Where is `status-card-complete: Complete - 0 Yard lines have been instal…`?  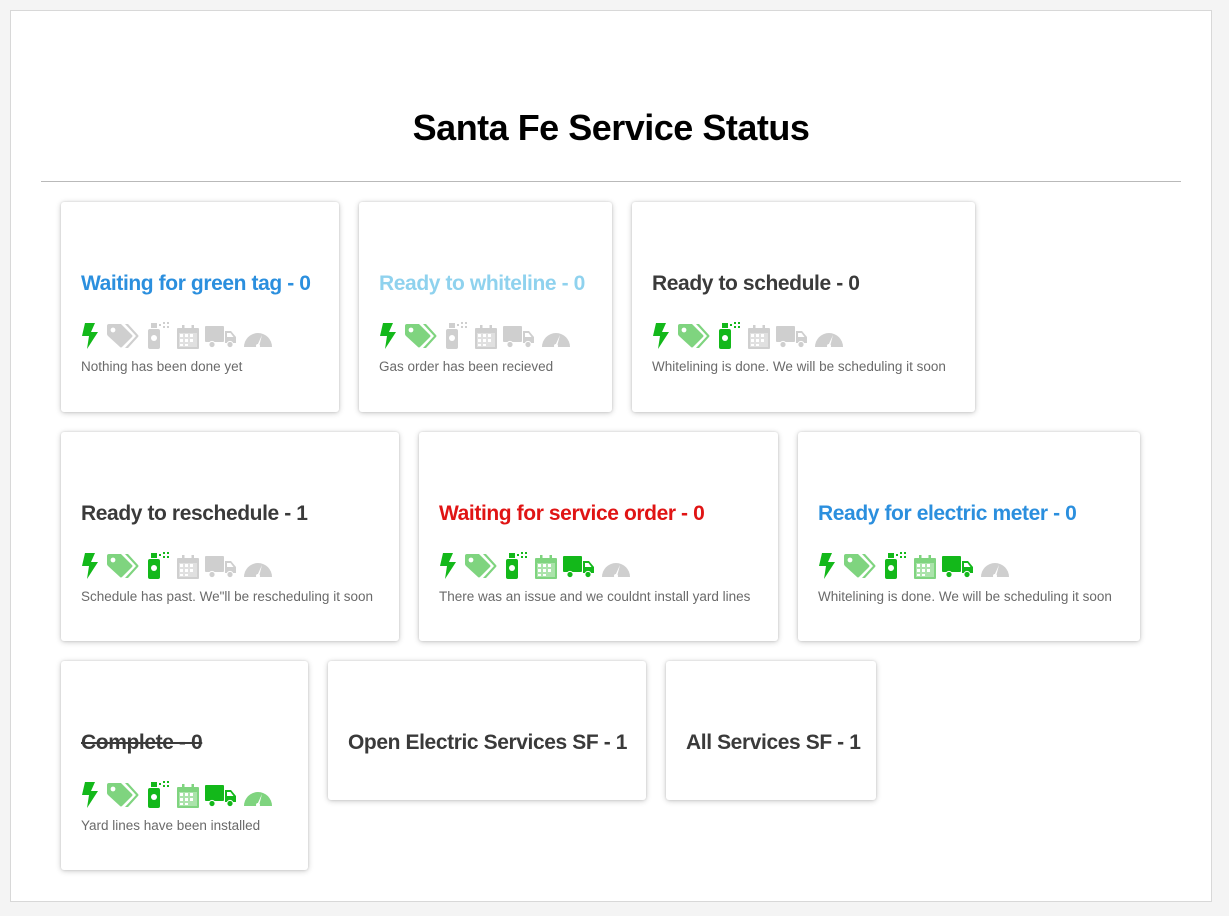 status-card-complete: Complete - 0 Yard lines have been instal… is located at coordinates (184, 765).